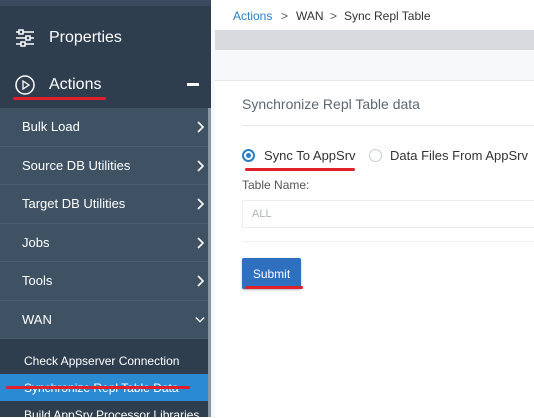 The image size is (534, 418). Describe the element at coordinates (85, 37) in the screenshot. I see `properties-label: Properties` at that location.